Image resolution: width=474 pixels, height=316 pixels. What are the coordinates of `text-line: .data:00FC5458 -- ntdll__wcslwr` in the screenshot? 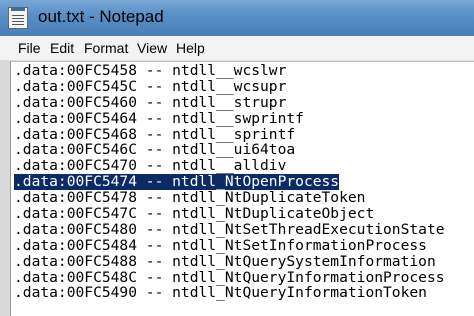 It's located at (150, 70).